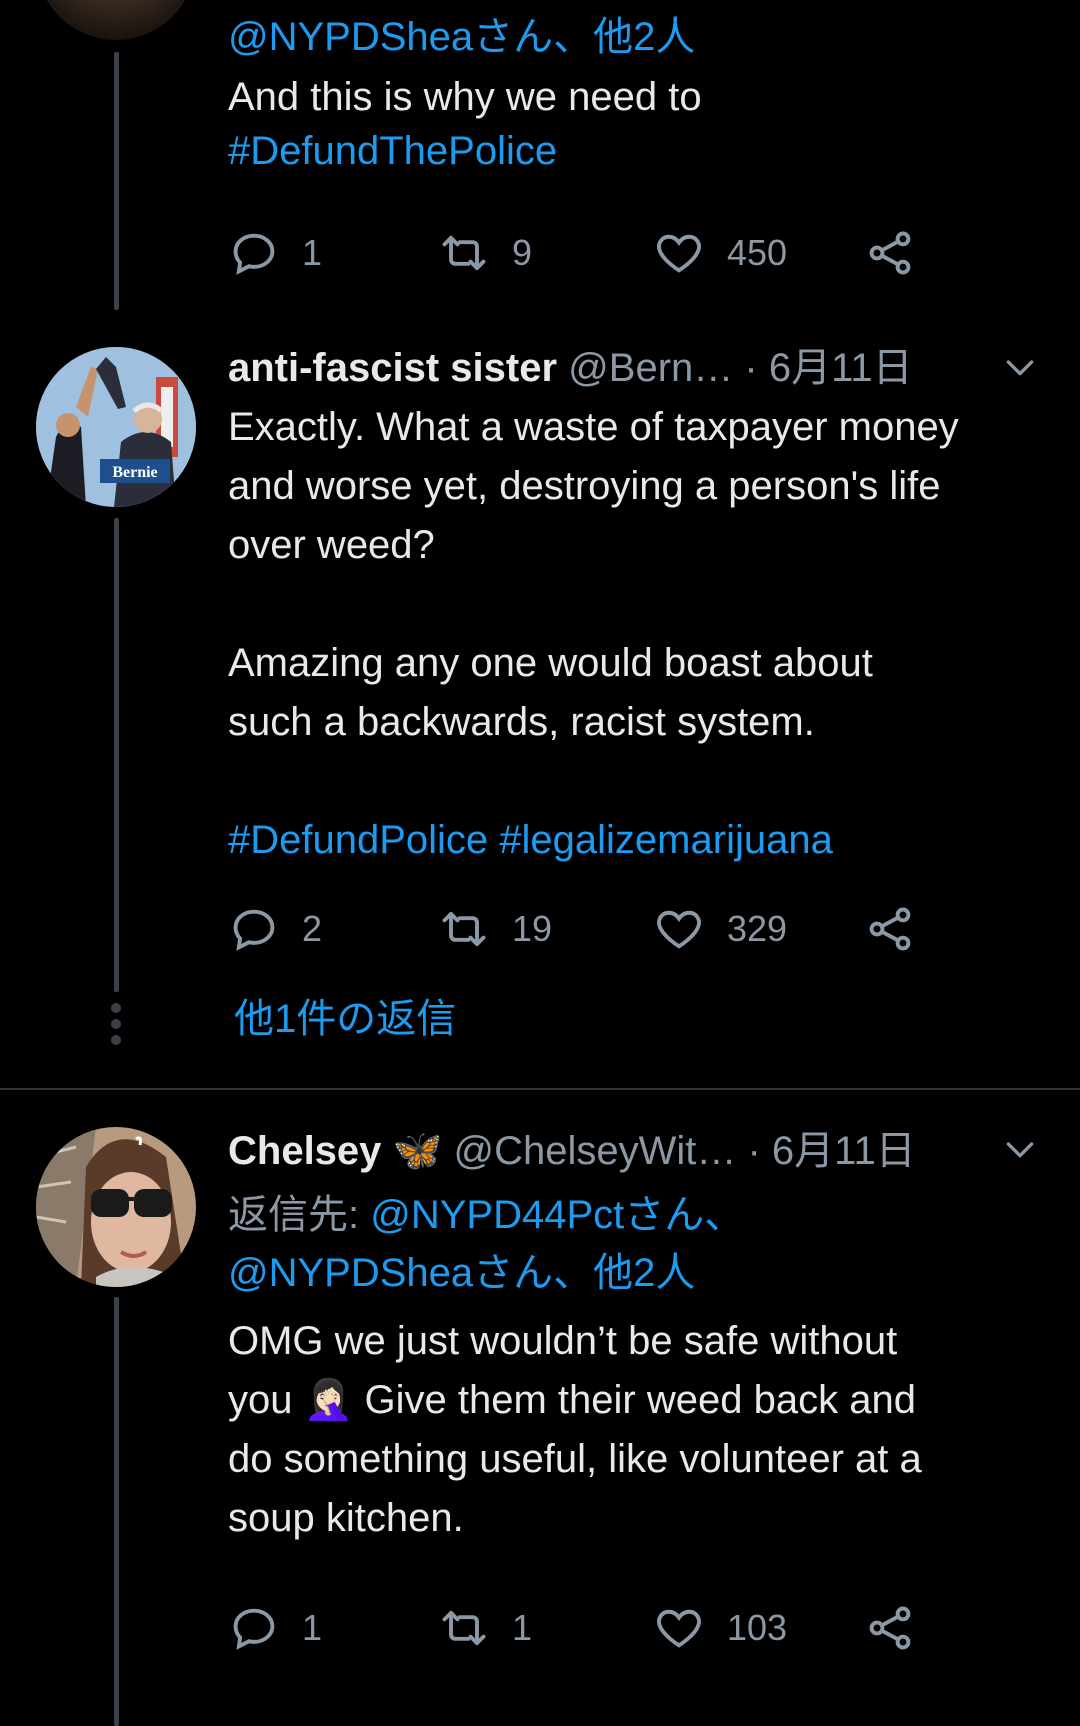 The width and height of the screenshot is (1080, 1726). I want to click on tweet-text: such a backwards, racist system., so click(521, 722).